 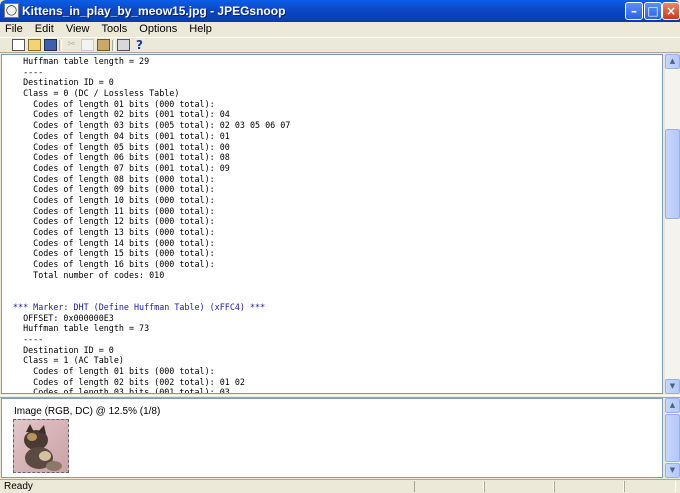 I want to click on toolbar: ✂ ?, so click(x=340, y=45).